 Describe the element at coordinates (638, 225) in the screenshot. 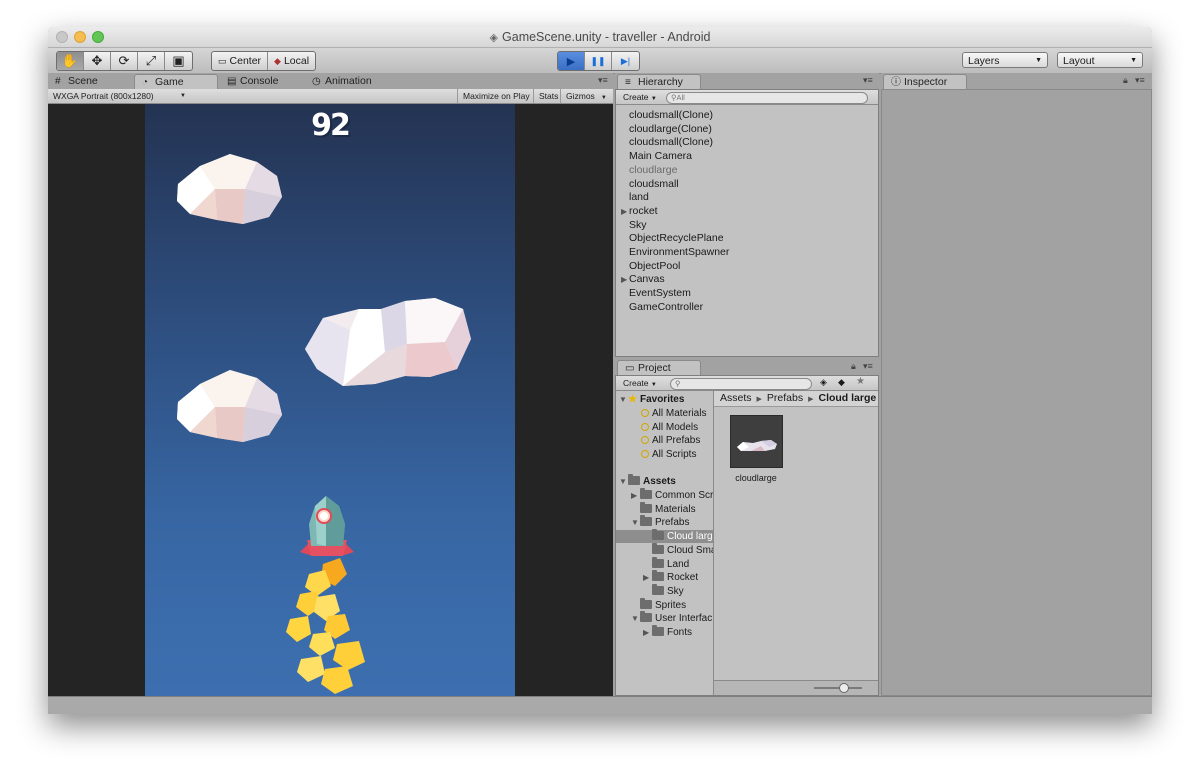

I see `hierarchy-item: Sky` at that location.